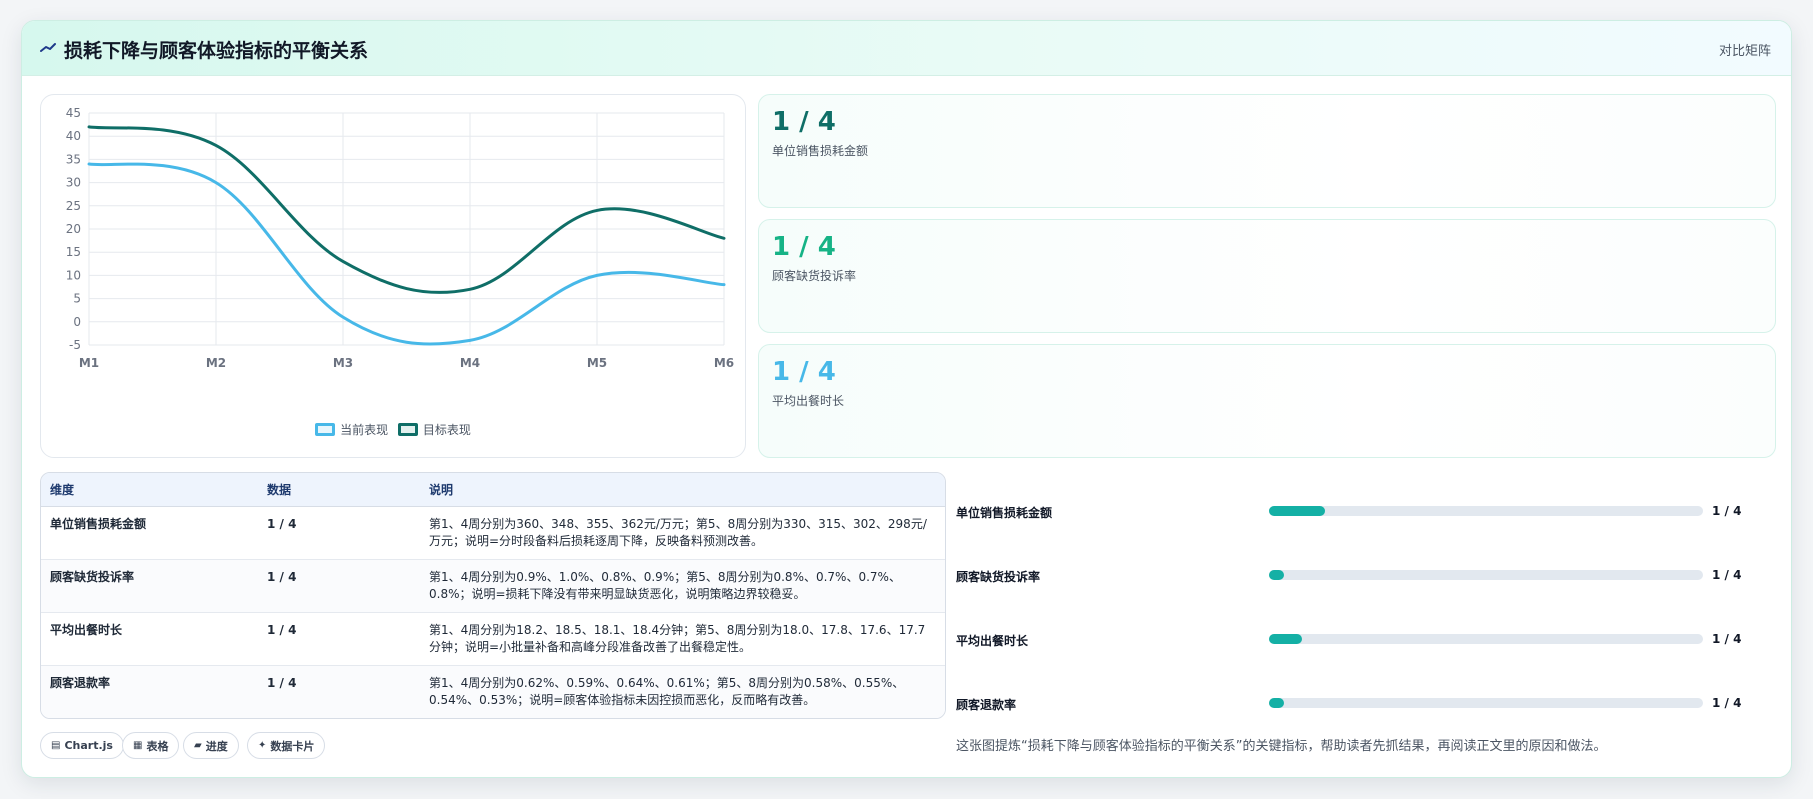 The image size is (1813, 799). I want to click on x-tick-label: M2, so click(216, 363).